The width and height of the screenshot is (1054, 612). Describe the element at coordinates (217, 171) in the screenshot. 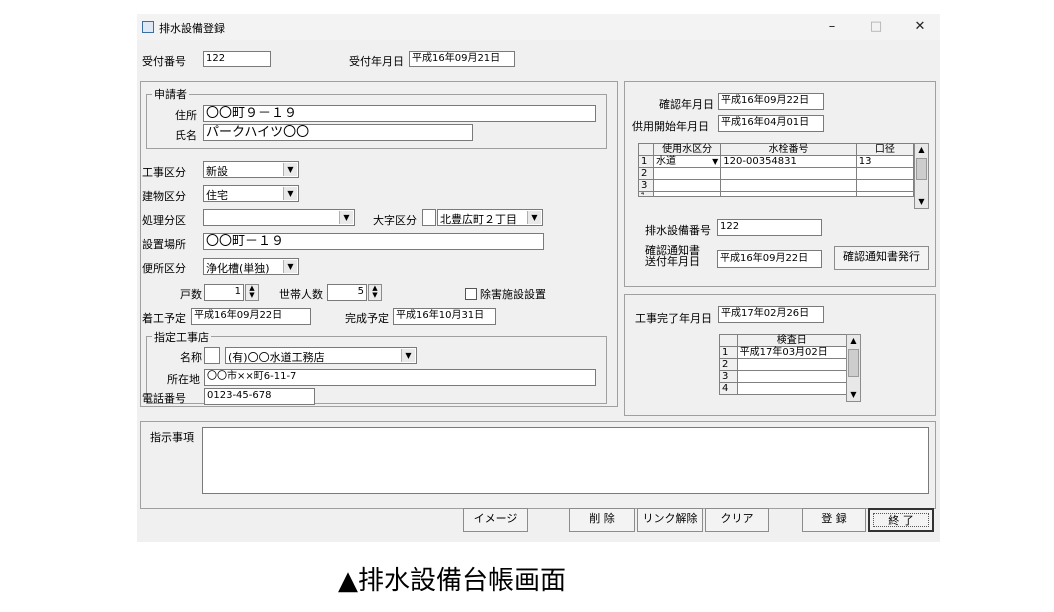

I see `construction-type-value: 新設` at that location.